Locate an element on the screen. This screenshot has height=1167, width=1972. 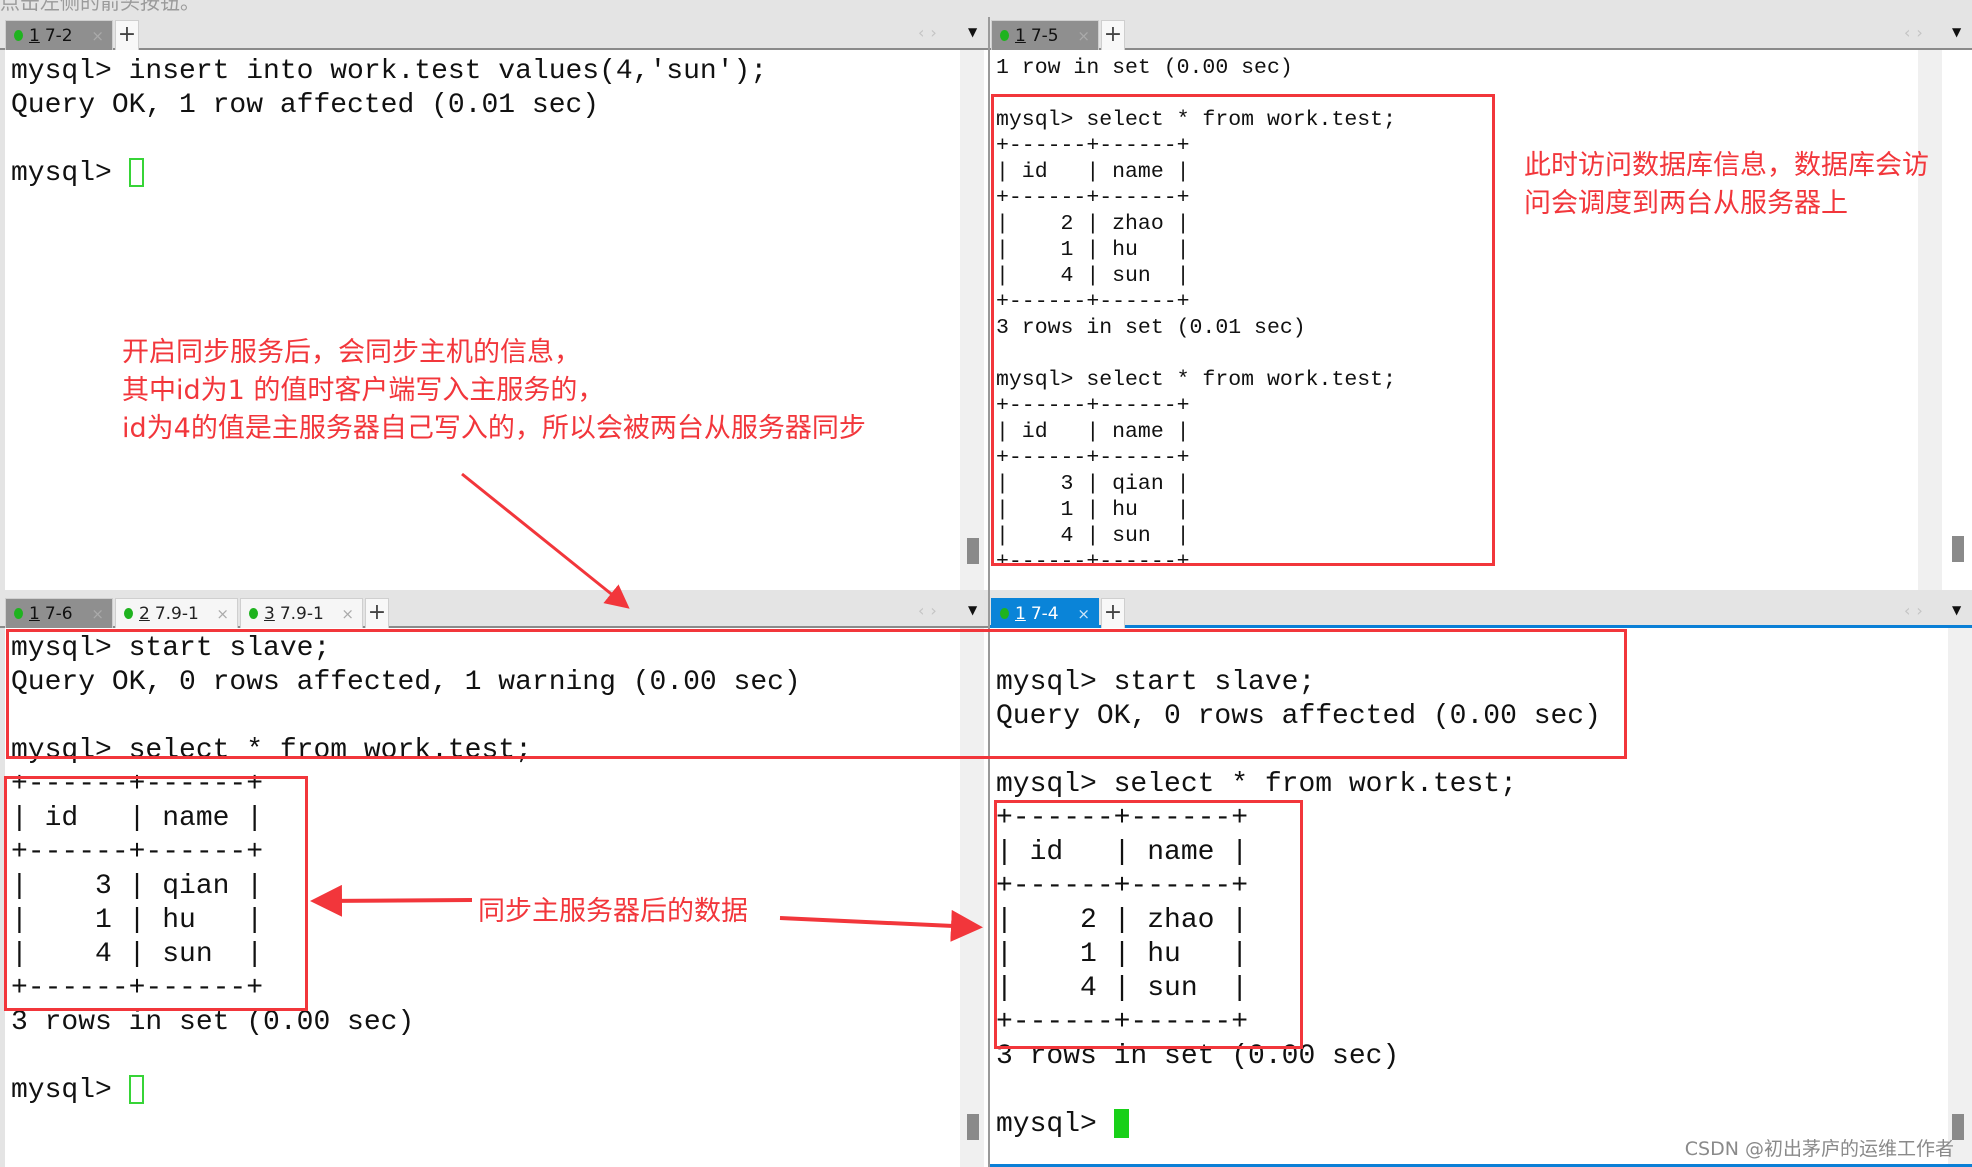
tab-2-7.9-1: 2 7.9-1 × is located at coordinates (176, 613).